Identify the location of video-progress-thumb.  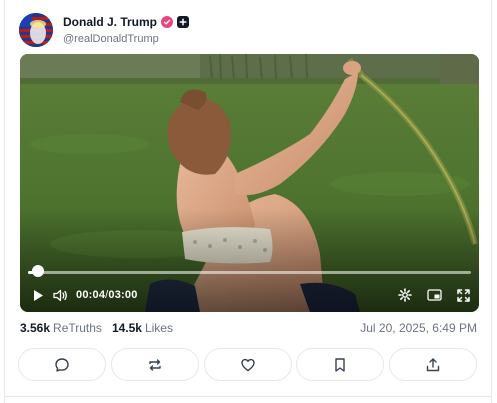
(38, 271).